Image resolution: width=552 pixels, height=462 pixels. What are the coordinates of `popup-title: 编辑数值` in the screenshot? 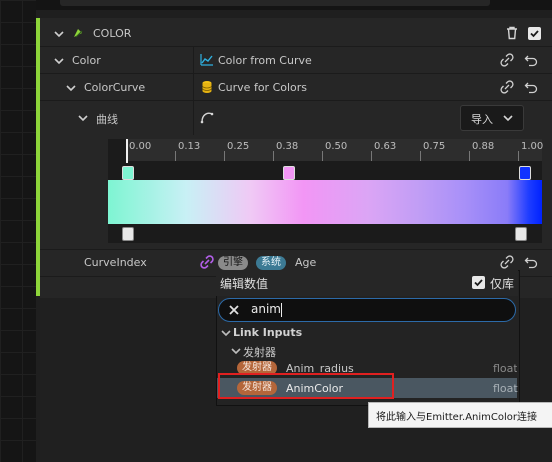 It's located at (244, 284).